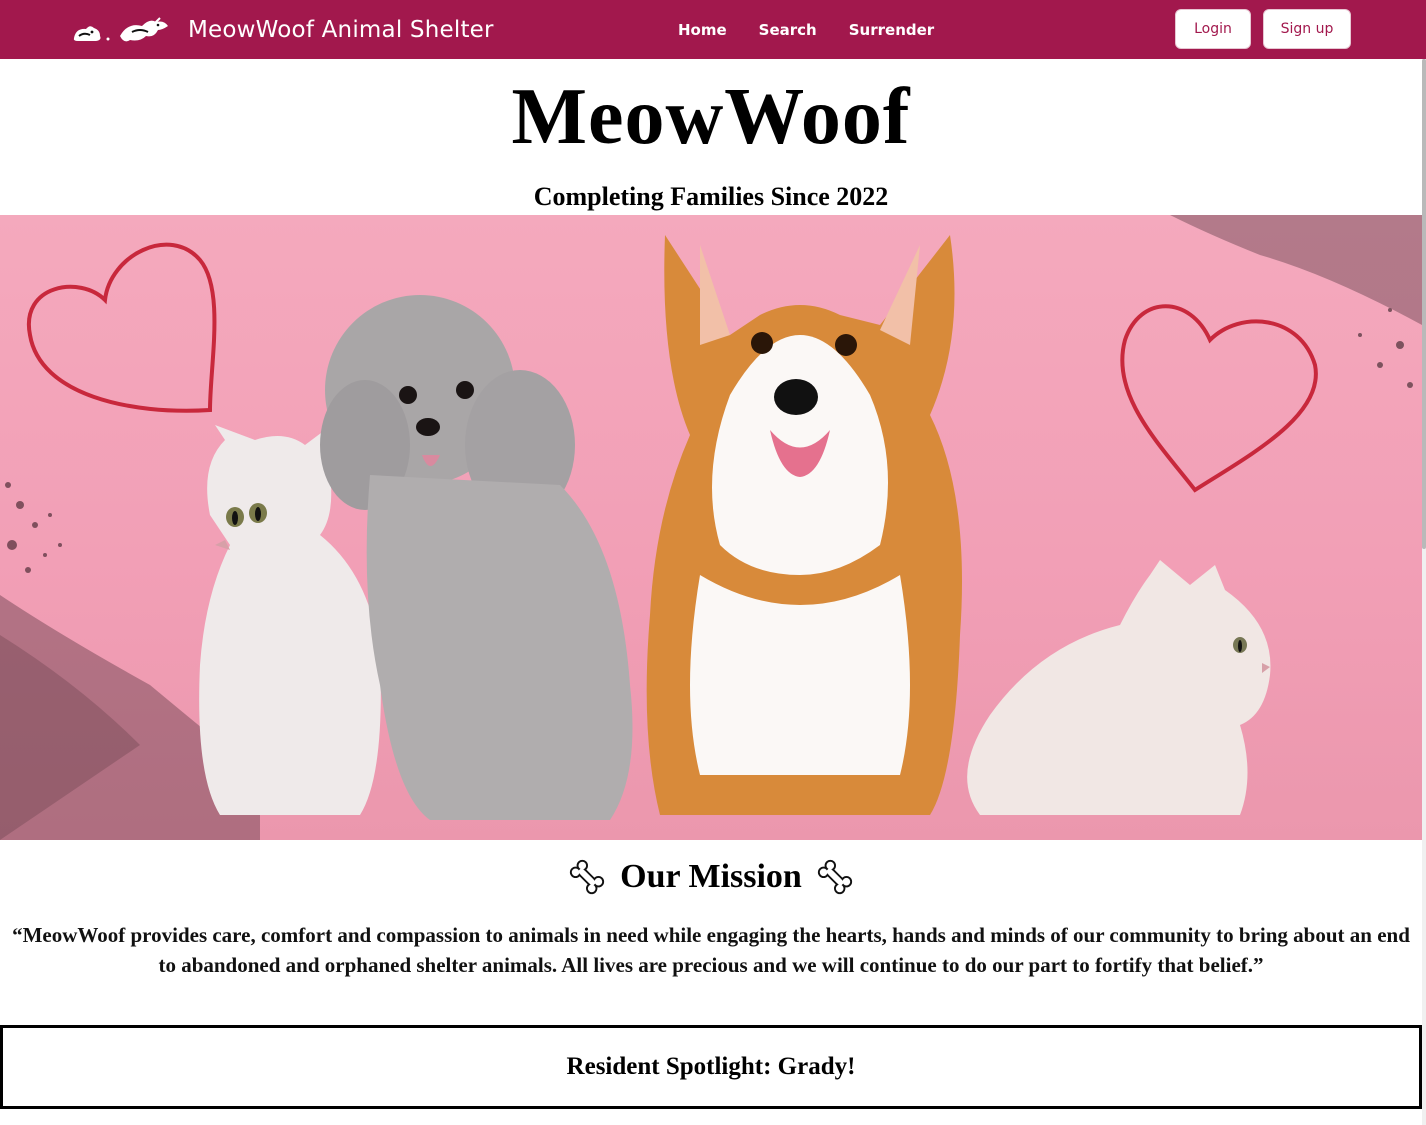 The height and width of the screenshot is (1125, 1426). I want to click on spotlight-title: Resident Spotlight: Grady!, so click(711, 1066).